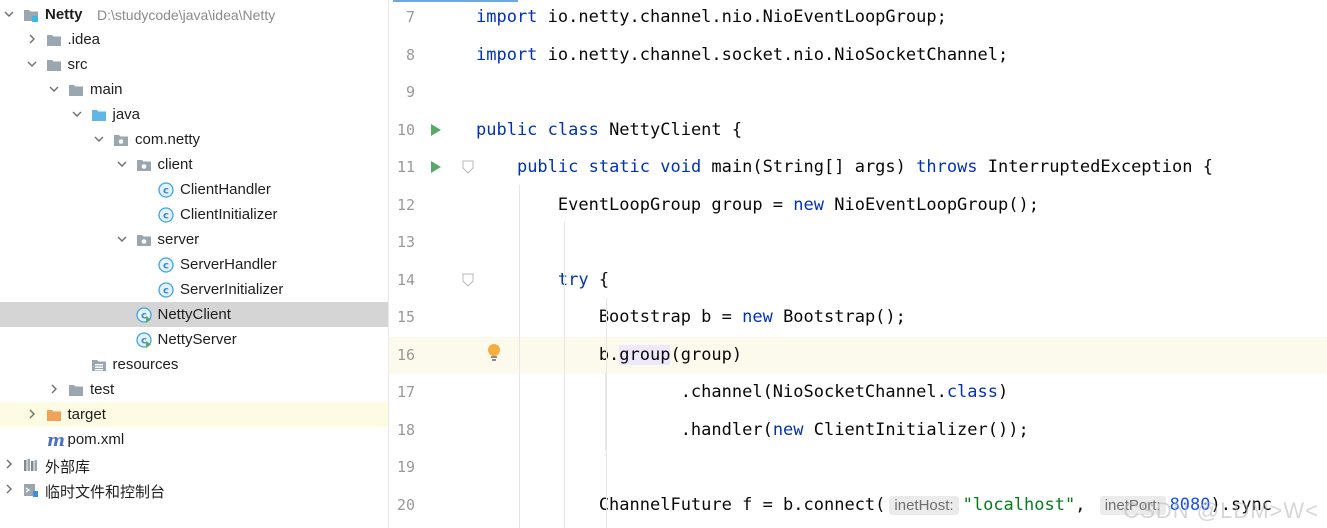 Image resolution: width=1327 pixels, height=528 pixels. What do you see at coordinates (105, 492) in the screenshot?
I see `tree-item-label: 临时文件和控制台` at bounding box center [105, 492].